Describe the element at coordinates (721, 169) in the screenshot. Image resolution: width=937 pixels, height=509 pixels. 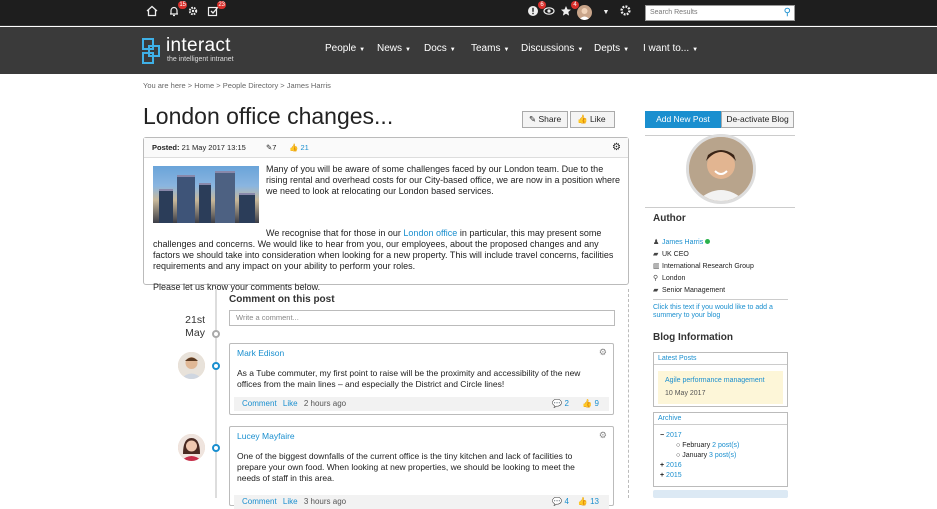
I see `author-profile-photo` at that location.